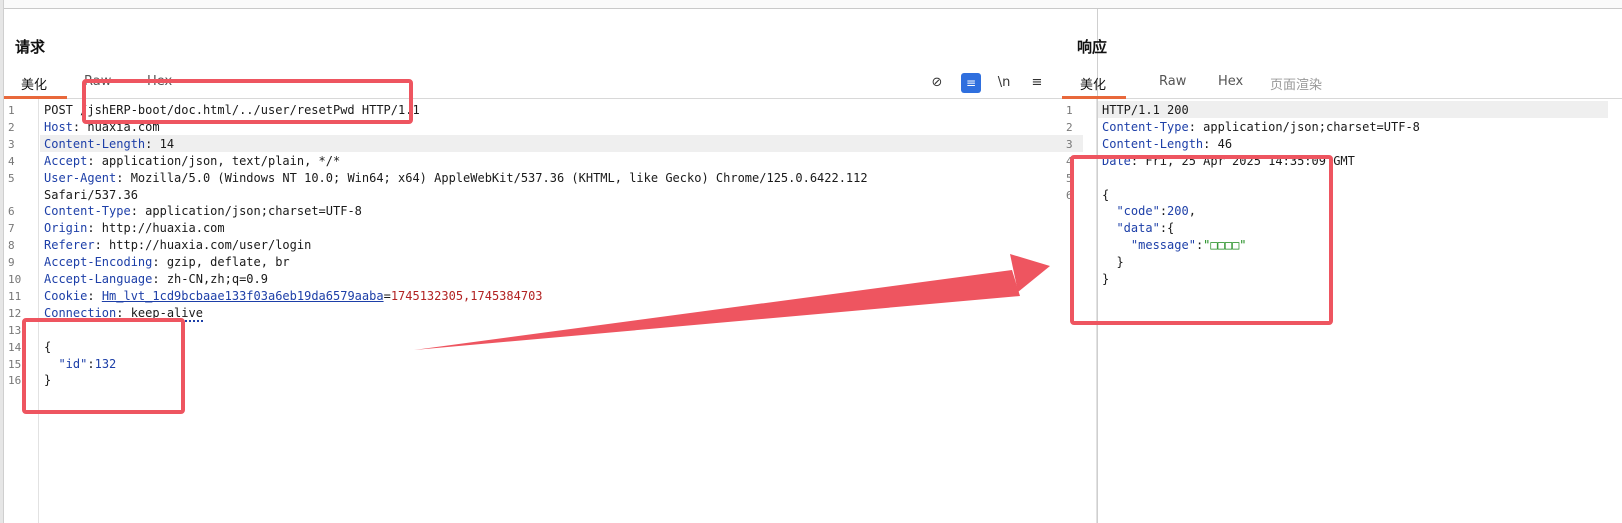  Describe the element at coordinates (11, 263) in the screenshot. I see `line-number: 9` at that location.